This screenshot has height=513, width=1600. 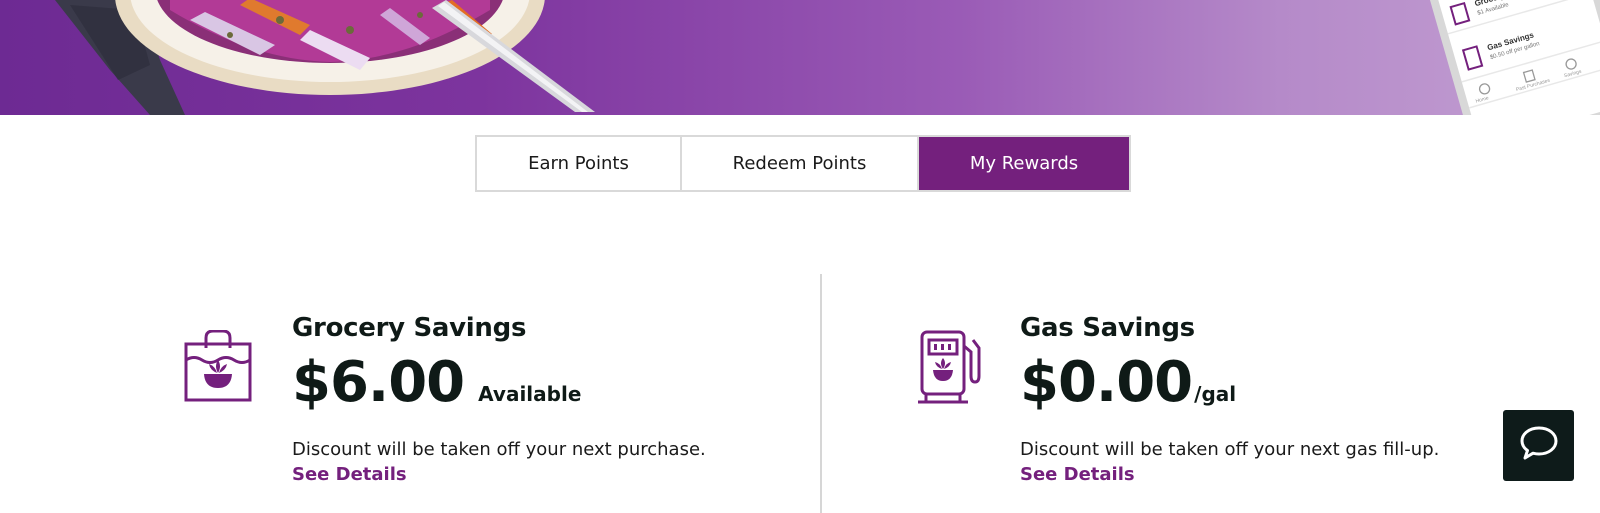 I want to click on grocery-savings-title: Grocery Savings, so click(x=409, y=328).